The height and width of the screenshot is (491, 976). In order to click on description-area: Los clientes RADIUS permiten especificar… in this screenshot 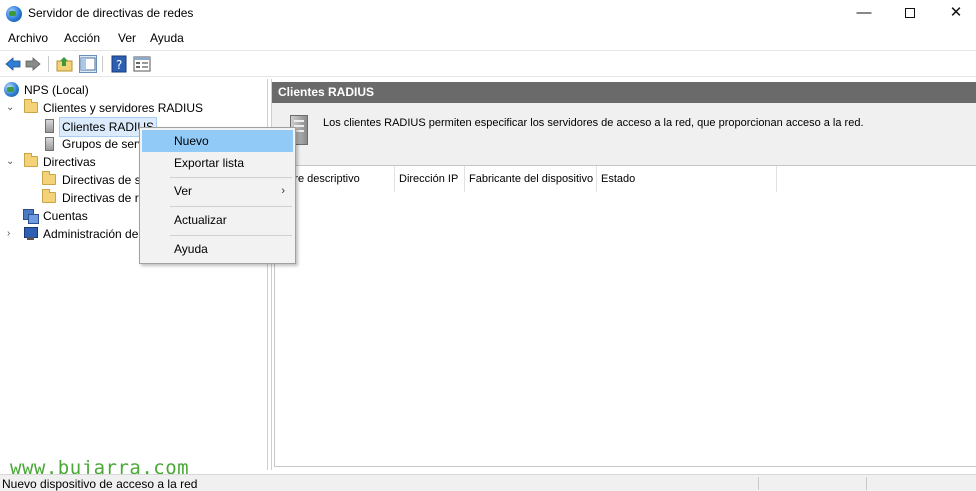, I will do `click(624, 134)`.